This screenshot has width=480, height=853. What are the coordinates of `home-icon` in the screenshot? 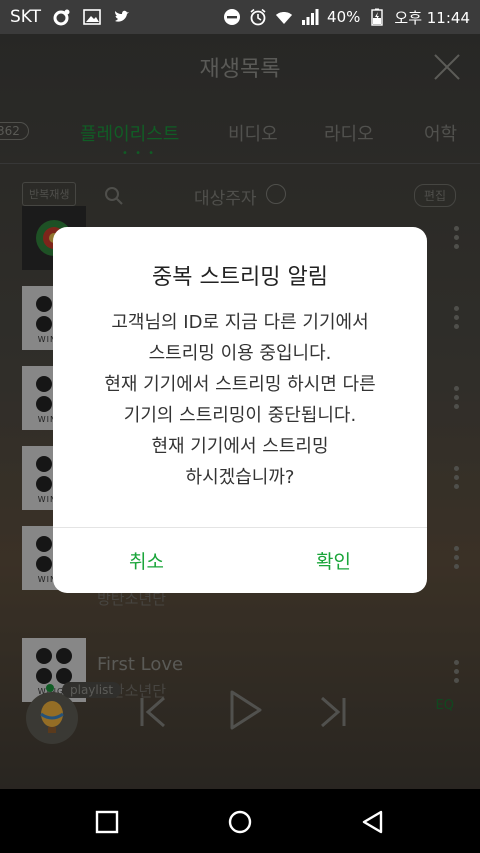 It's located at (240, 822).